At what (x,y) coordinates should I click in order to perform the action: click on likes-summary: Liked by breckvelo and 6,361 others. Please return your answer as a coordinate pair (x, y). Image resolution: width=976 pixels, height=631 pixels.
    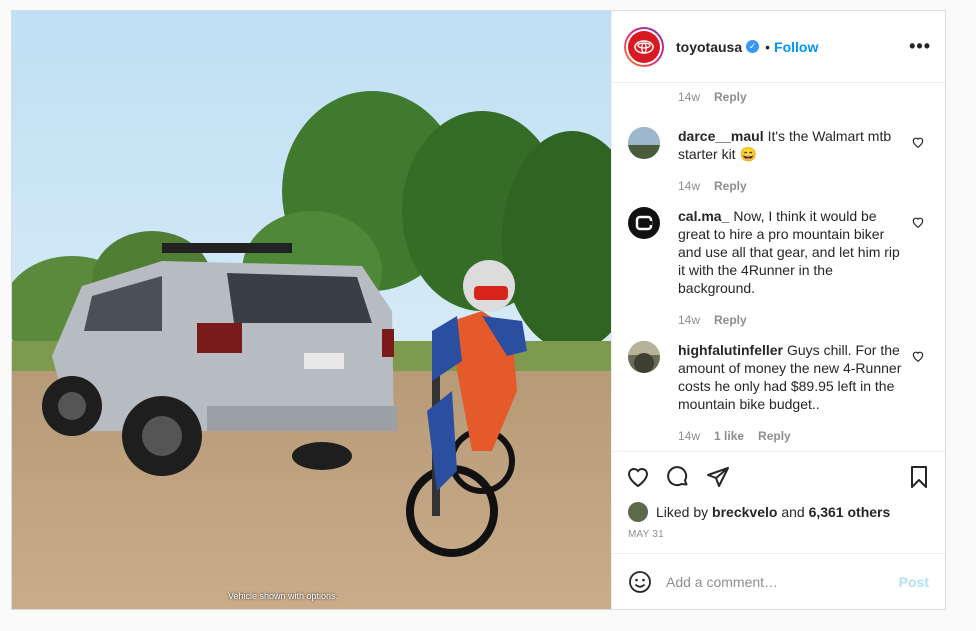
    Looking at the image, I should click on (778, 512).